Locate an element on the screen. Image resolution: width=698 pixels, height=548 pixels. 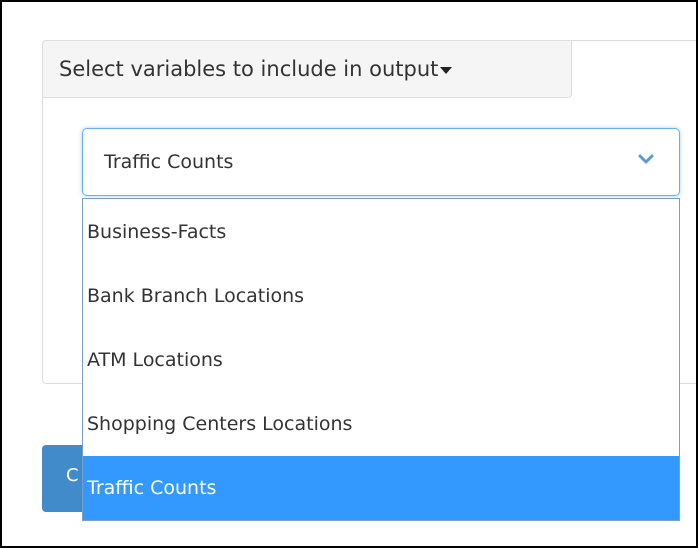
select-variables-label: Select variables to include in output is located at coordinates (249, 69).